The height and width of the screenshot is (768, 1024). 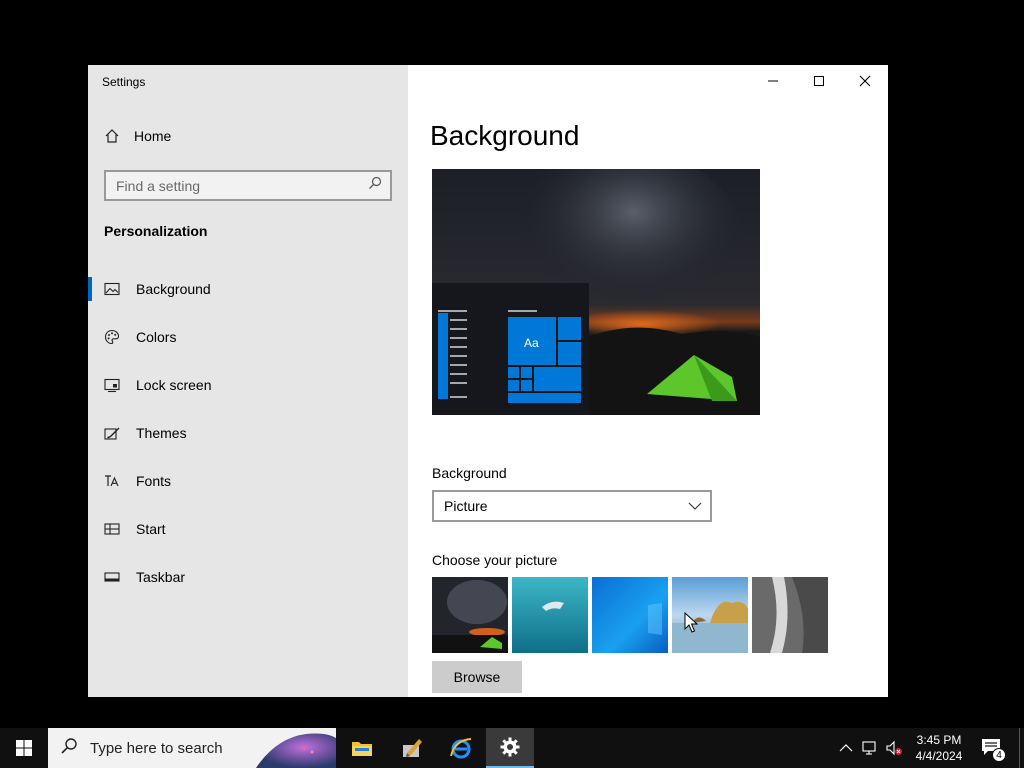 What do you see at coordinates (999, 755) in the screenshot?
I see `notification-count-badge: 4` at bounding box center [999, 755].